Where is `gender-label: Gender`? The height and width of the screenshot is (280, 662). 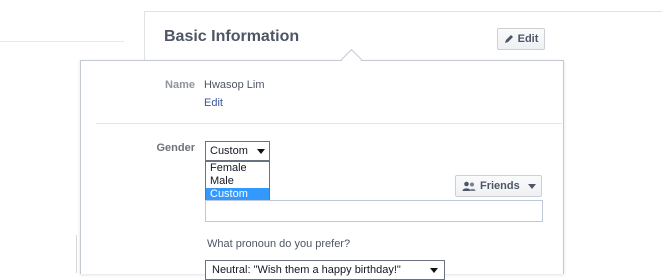 gender-label: Gender is located at coordinates (175, 148).